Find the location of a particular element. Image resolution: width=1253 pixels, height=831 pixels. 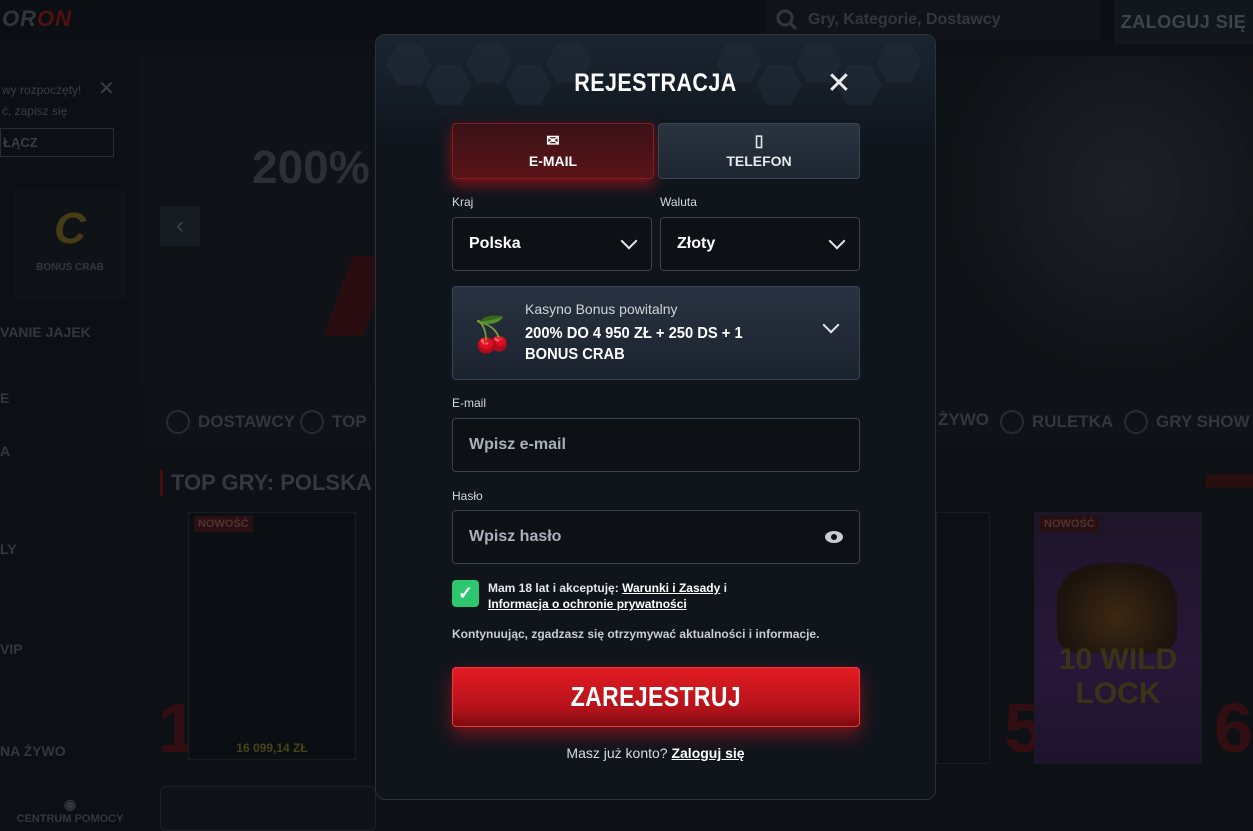

terms-checkbox: ✓ is located at coordinates (465, 593).